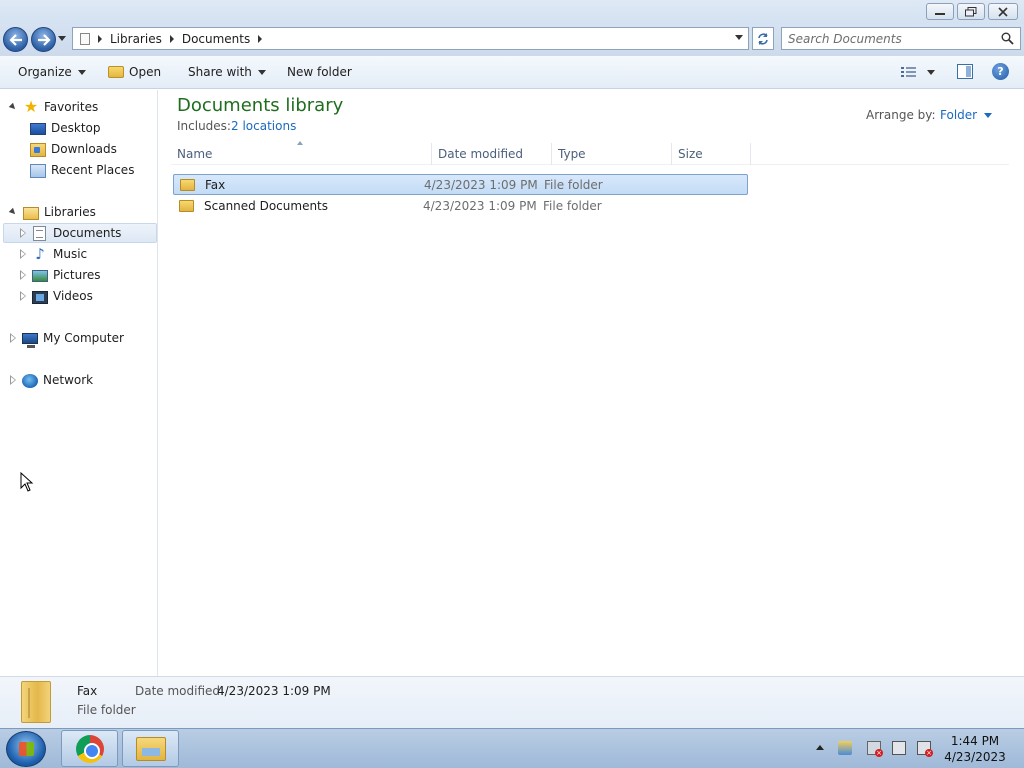 The width and height of the screenshot is (1024, 768). I want to click on taskbar-chrome-button, so click(89, 748).